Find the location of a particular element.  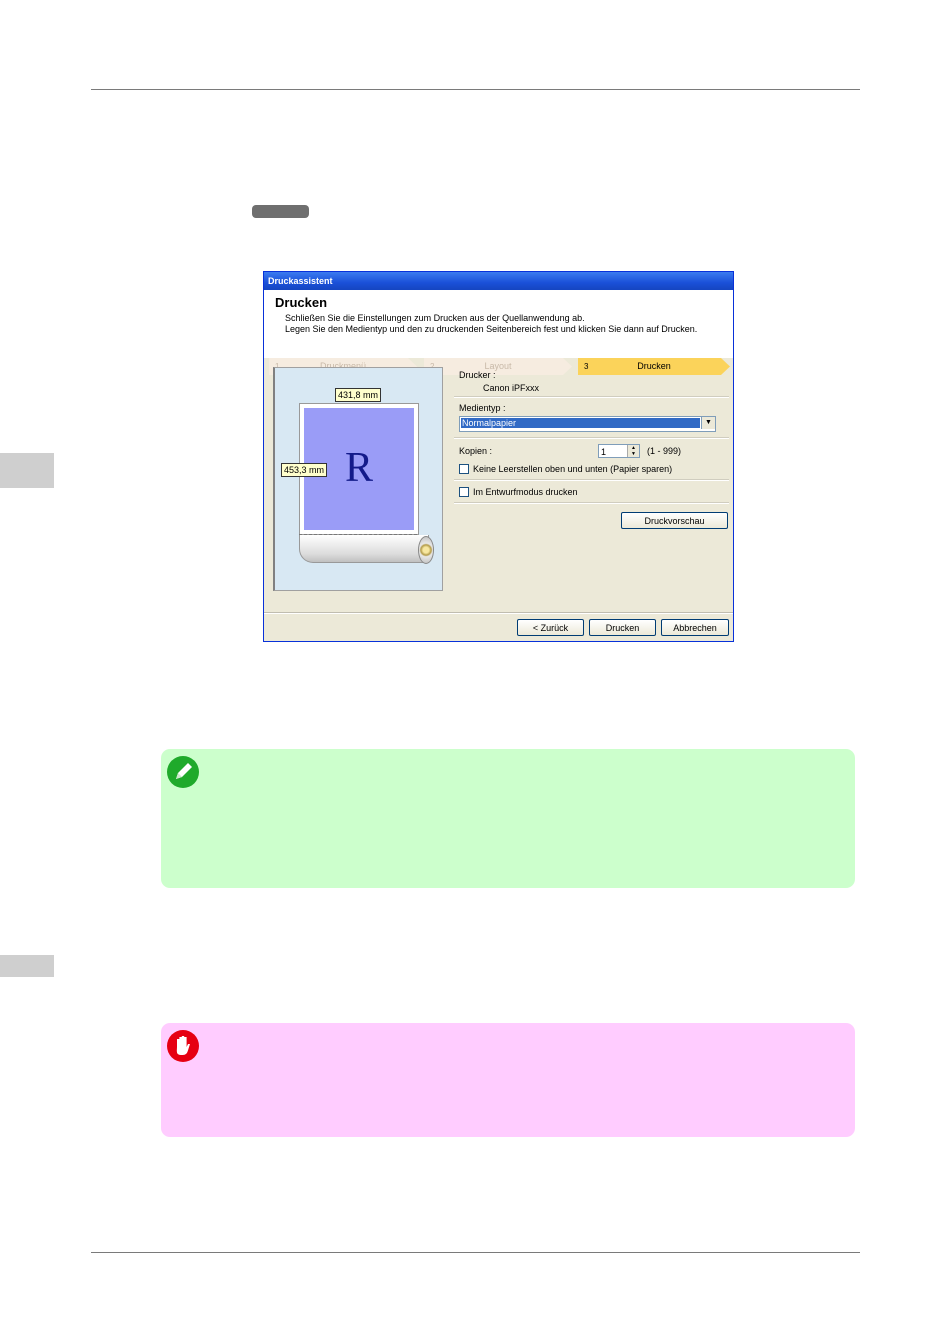

step-layout: 2 Layout is located at coordinates (498, 366).